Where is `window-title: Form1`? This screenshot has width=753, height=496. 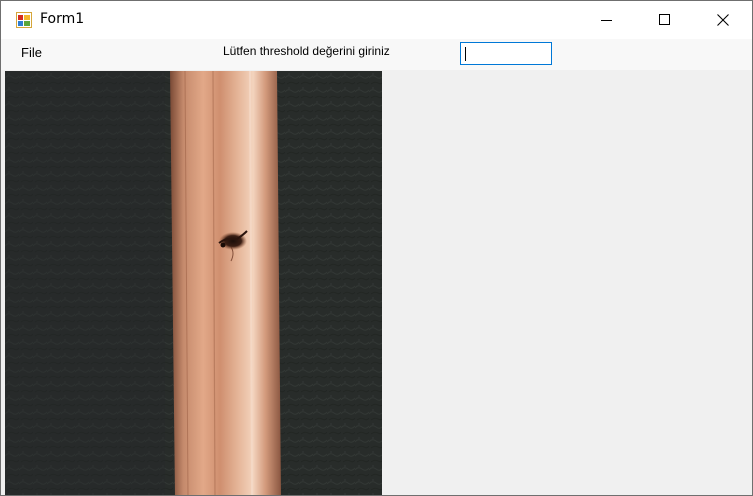
window-title: Form1 is located at coordinates (62, 19).